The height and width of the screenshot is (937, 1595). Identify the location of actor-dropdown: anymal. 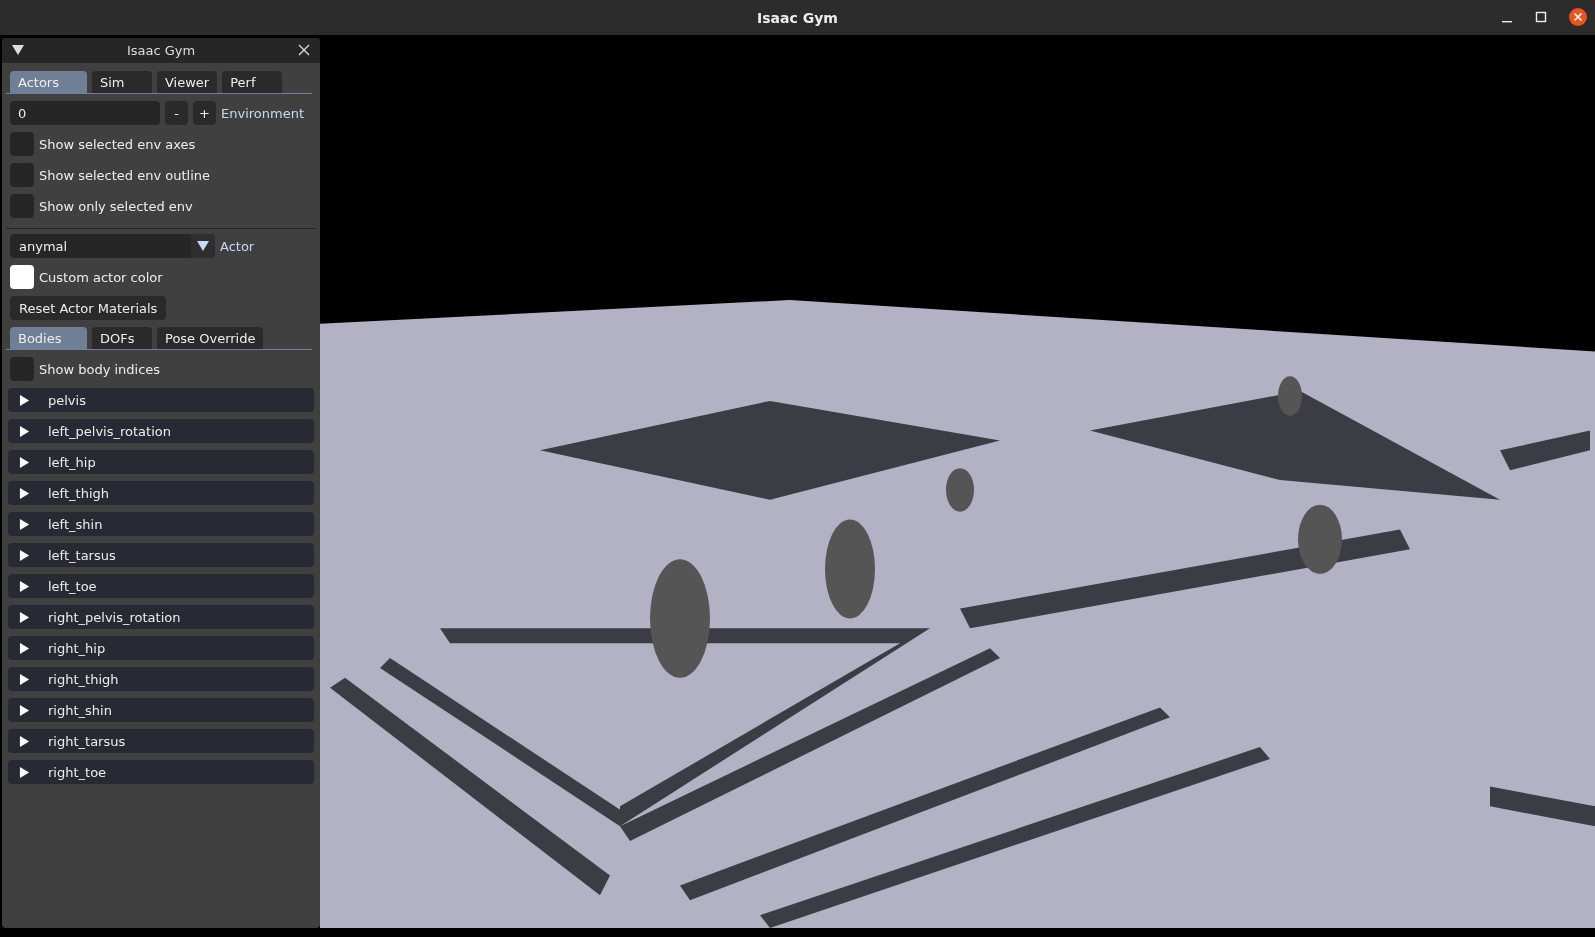
(112, 246).